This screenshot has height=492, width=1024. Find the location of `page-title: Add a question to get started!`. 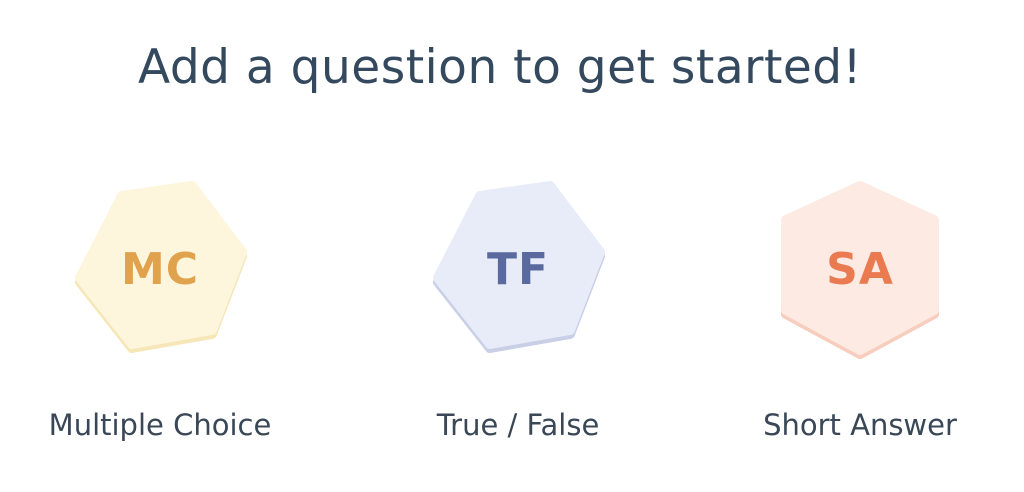

page-title: Add a question to get started! is located at coordinates (500, 67).